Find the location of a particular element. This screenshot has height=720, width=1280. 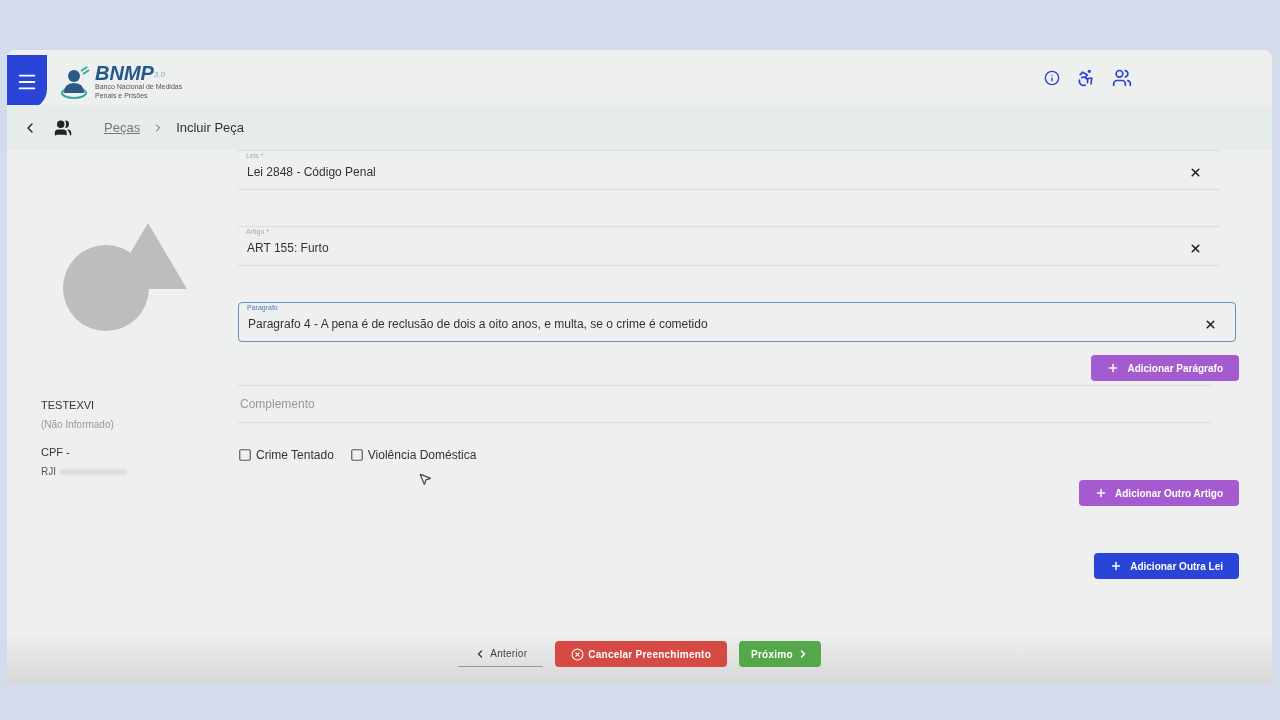

checkbox-label: Violência Doméstica is located at coordinates (422, 455).